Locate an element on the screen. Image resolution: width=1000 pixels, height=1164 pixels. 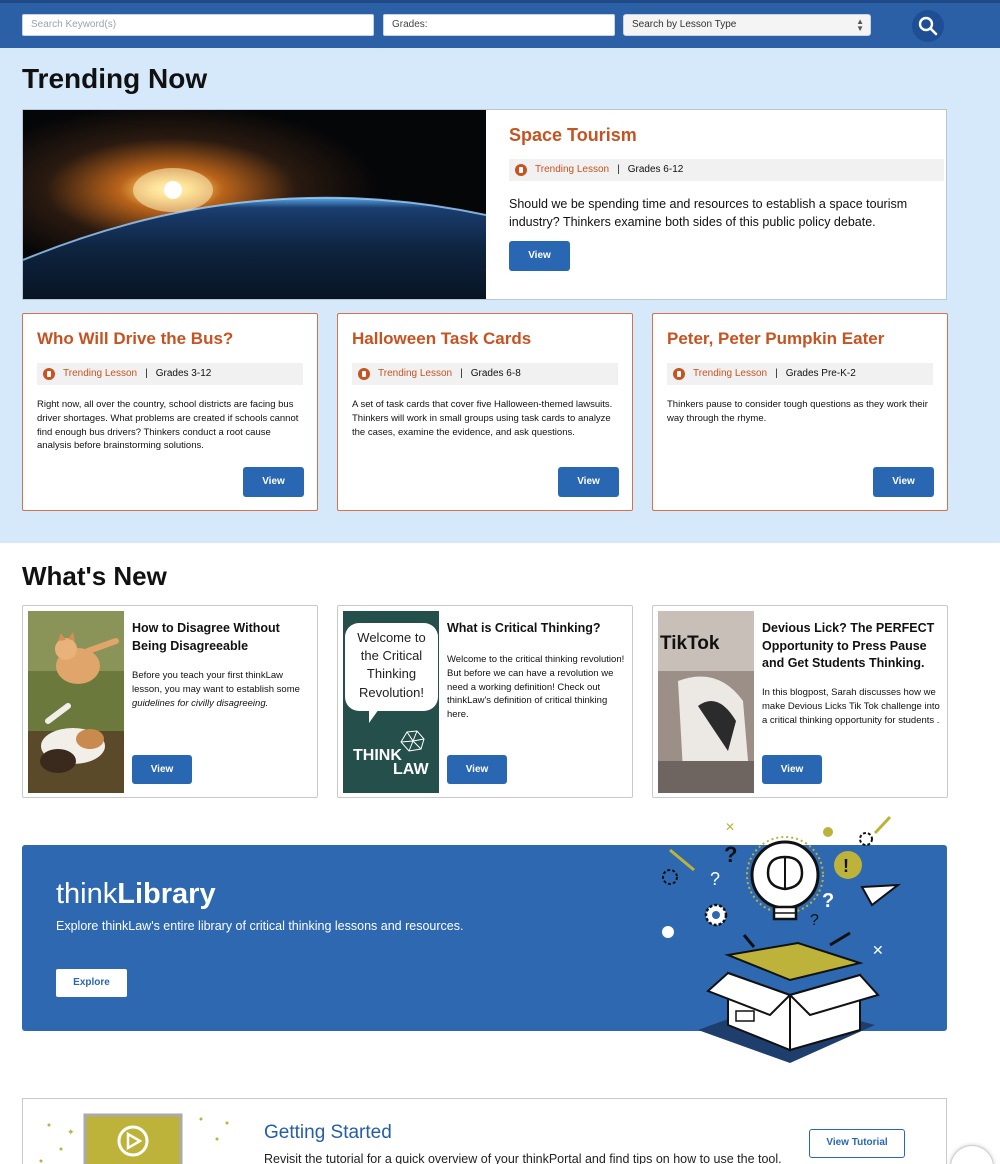
news-card-description-italic: guidelines for civilly disagreeing. is located at coordinates (200, 703).